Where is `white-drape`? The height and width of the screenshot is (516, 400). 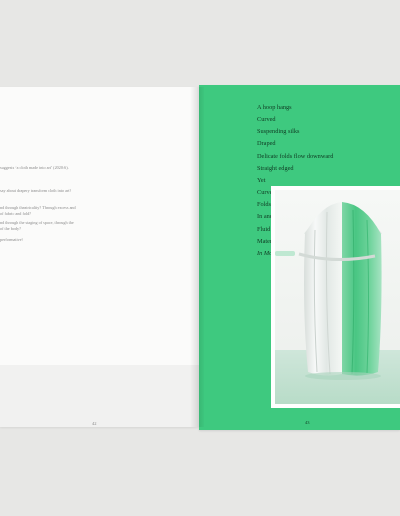 white-drape is located at coordinates (323, 289).